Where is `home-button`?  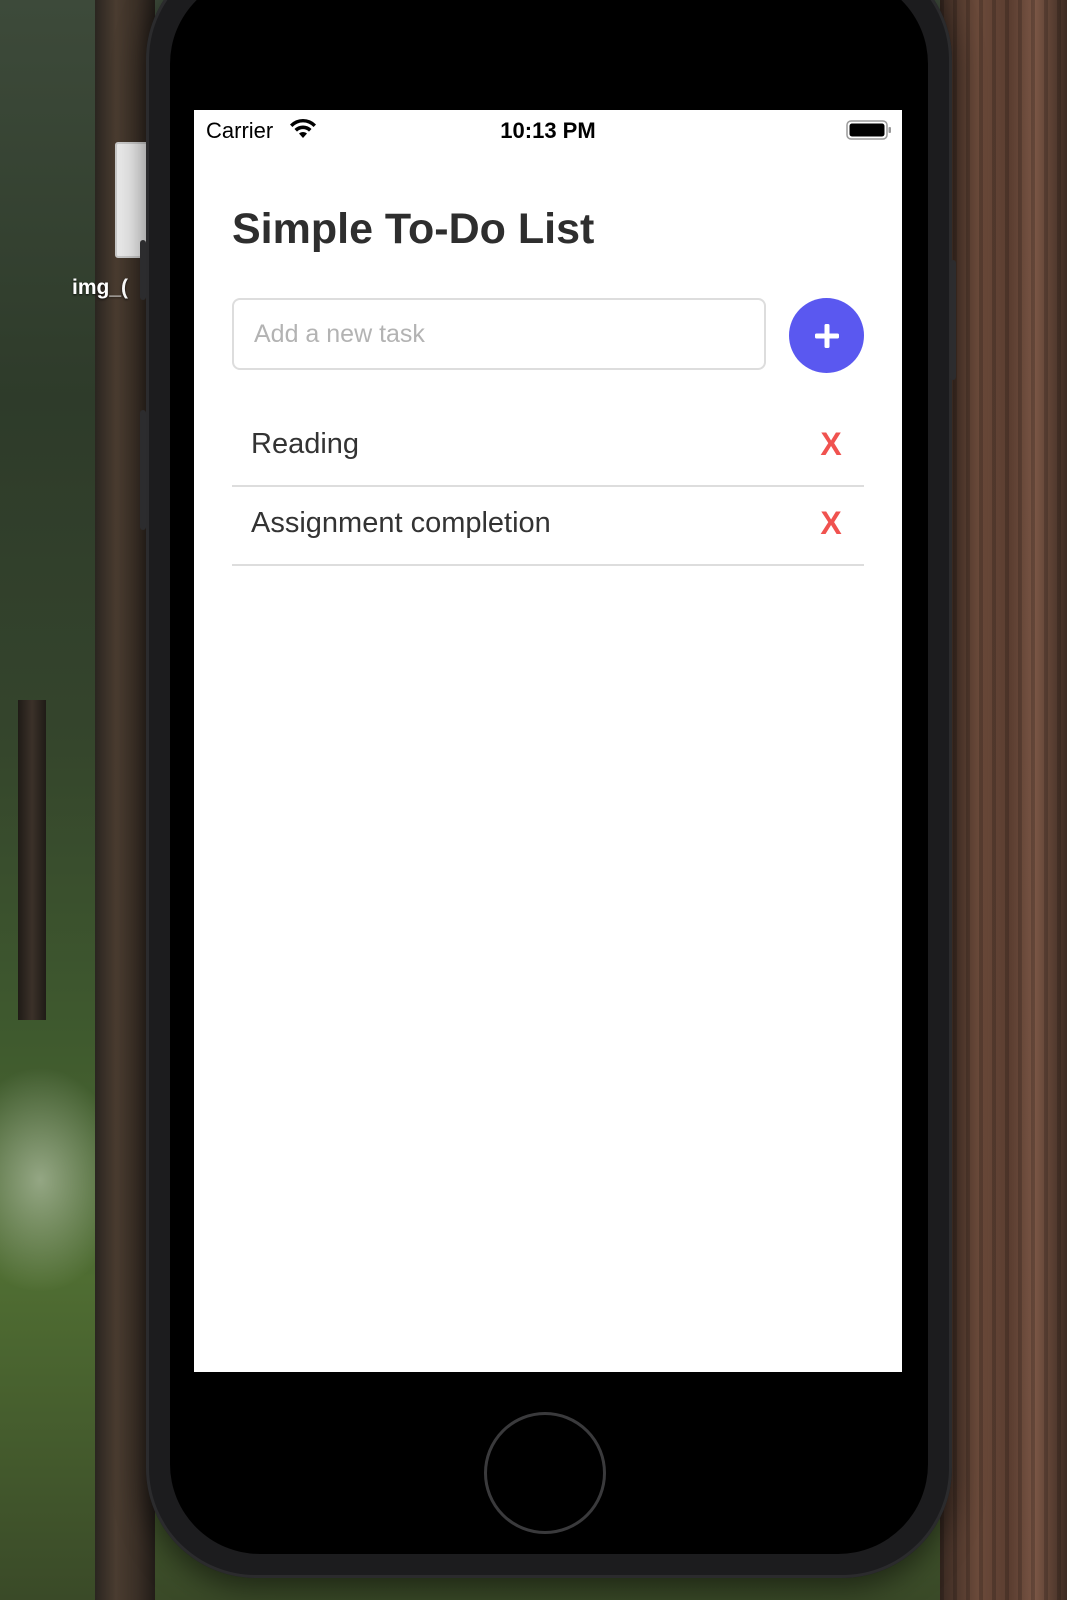 home-button is located at coordinates (545, 1473).